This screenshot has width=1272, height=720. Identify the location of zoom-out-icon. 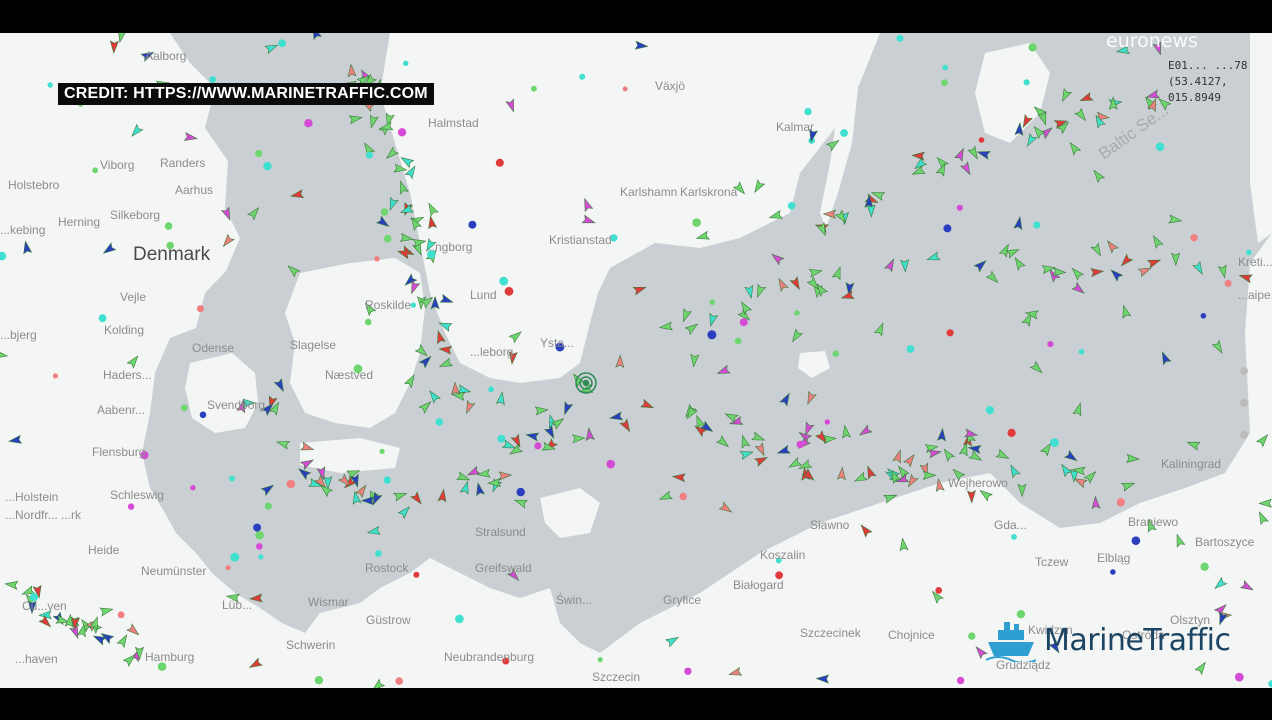
(1244, 403).